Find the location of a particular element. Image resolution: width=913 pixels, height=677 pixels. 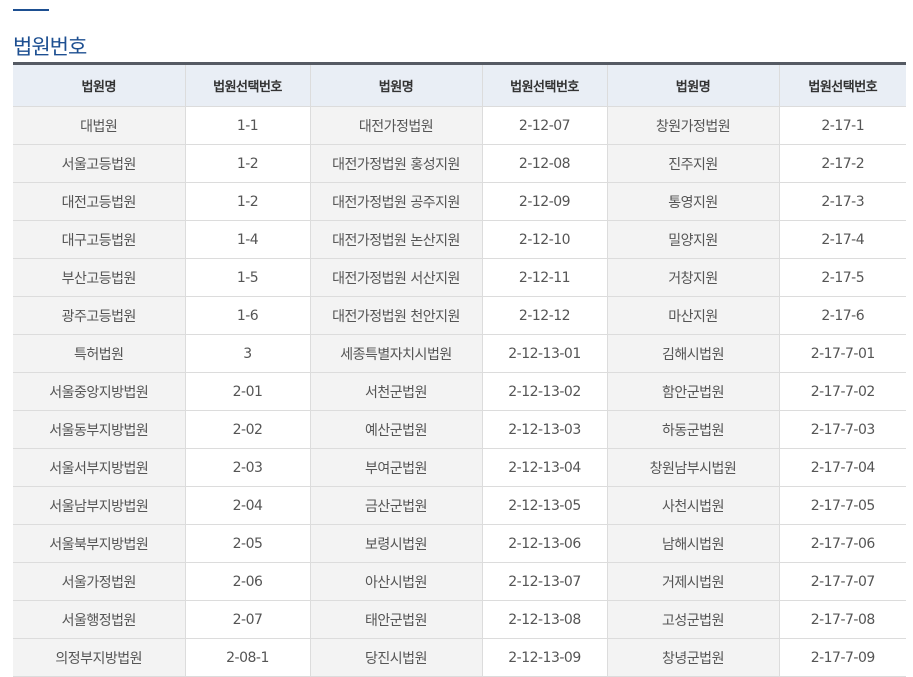

court-number-cell: 2-17-1 is located at coordinates (842, 125).